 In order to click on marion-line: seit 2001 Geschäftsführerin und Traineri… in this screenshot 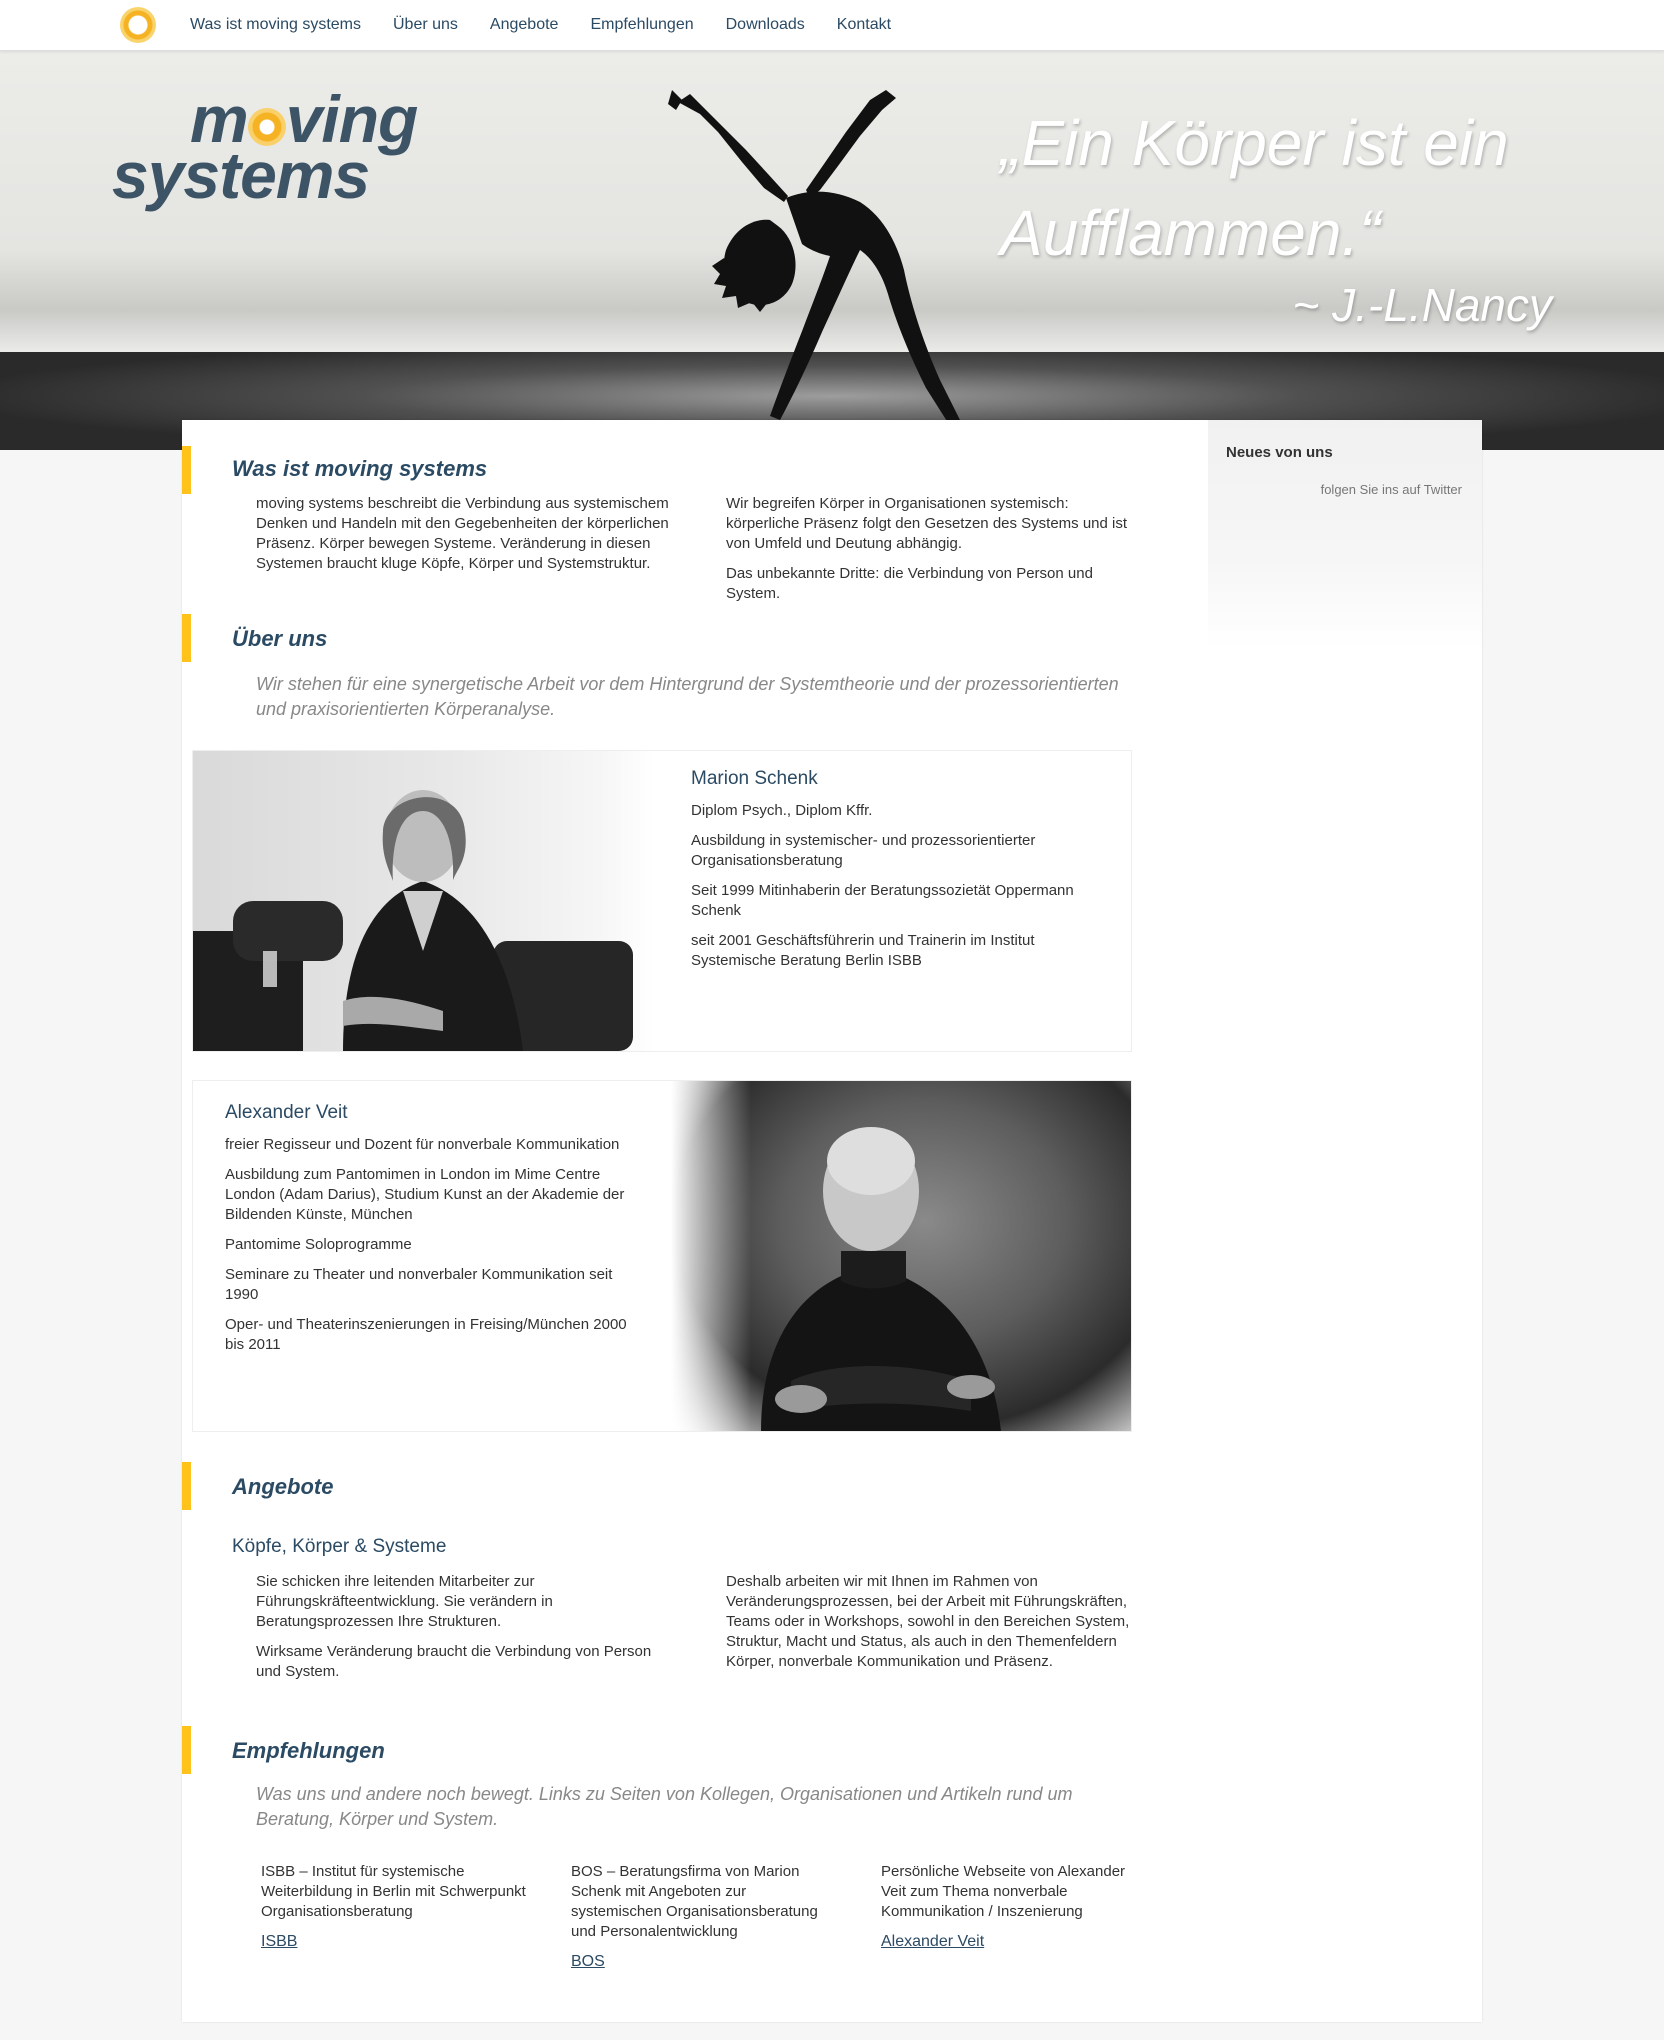, I will do `click(863, 950)`.